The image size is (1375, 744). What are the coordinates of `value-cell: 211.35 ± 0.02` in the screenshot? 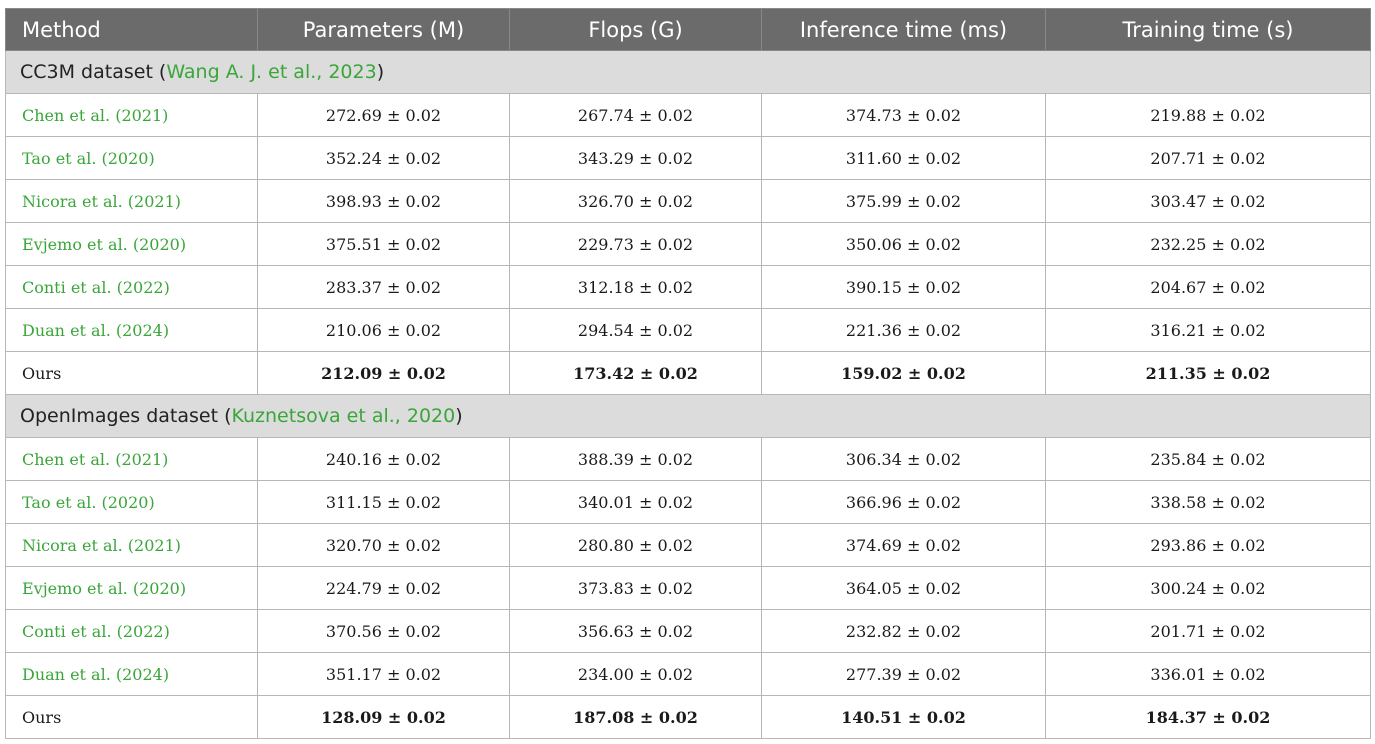 It's located at (1208, 373).